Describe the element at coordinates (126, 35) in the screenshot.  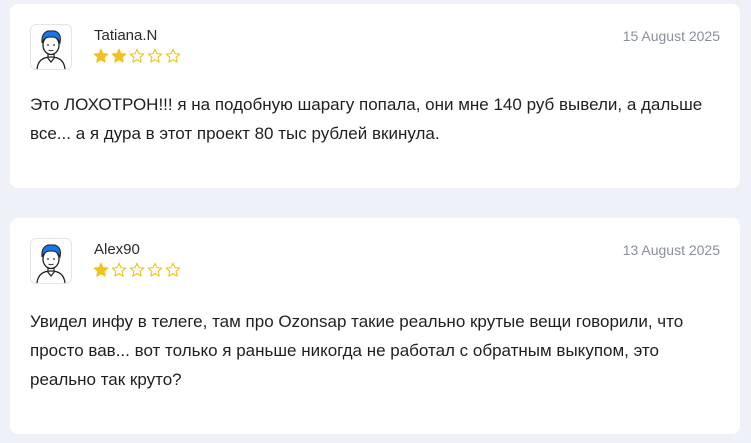
I see `author-name: Tatiana.N` at that location.